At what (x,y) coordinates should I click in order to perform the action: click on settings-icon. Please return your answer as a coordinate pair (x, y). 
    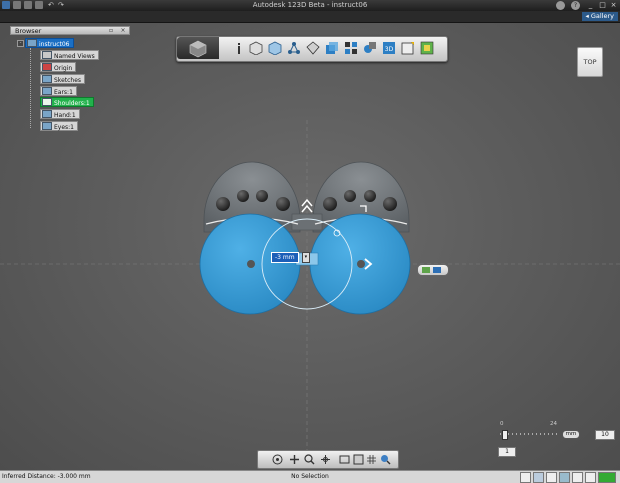
    Looking at the image, I should click on (437, 270).